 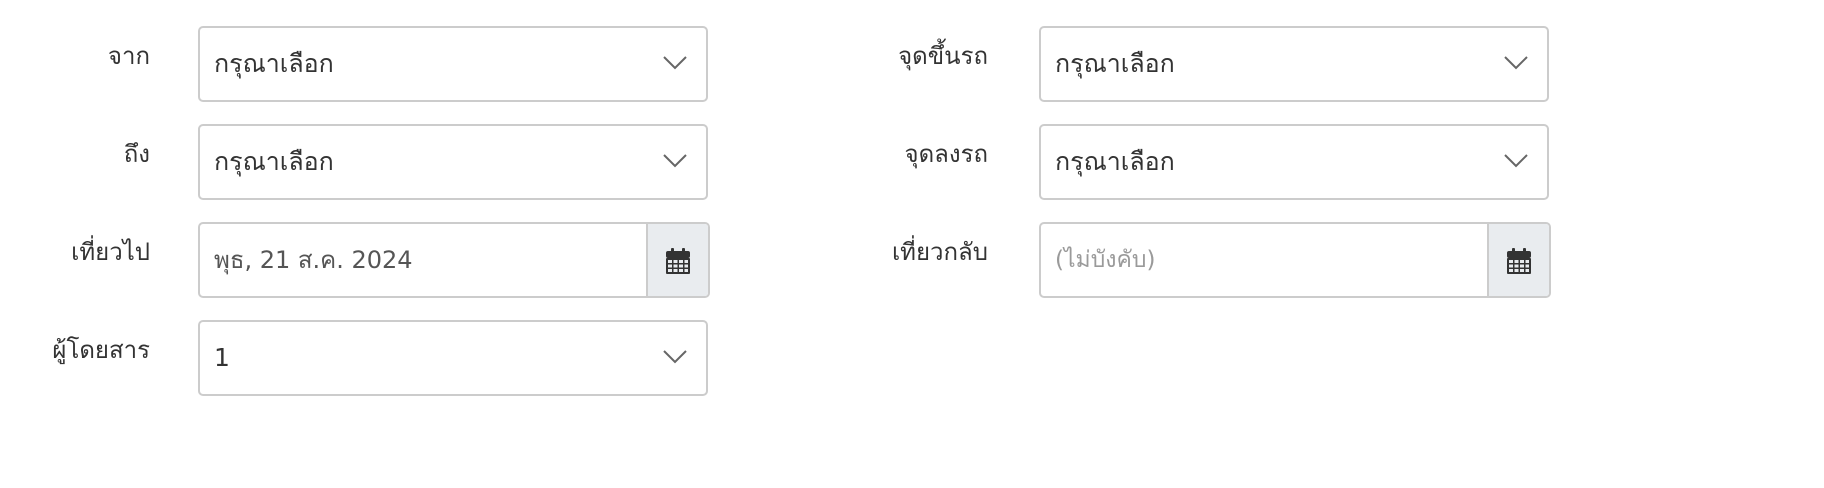 I want to click on departure-date-input: พุธ, 21 ส.ค. 2024, so click(x=454, y=260).